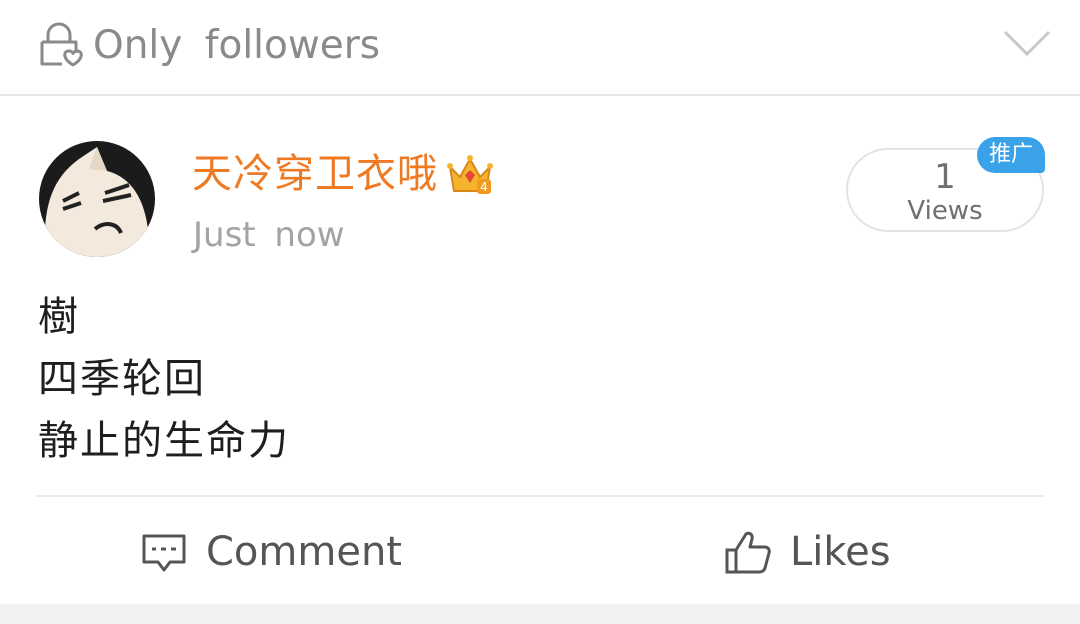 The height and width of the screenshot is (624, 1080). What do you see at coordinates (61, 44) in the screenshot?
I see `lock-heart-icon` at bounding box center [61, 44].